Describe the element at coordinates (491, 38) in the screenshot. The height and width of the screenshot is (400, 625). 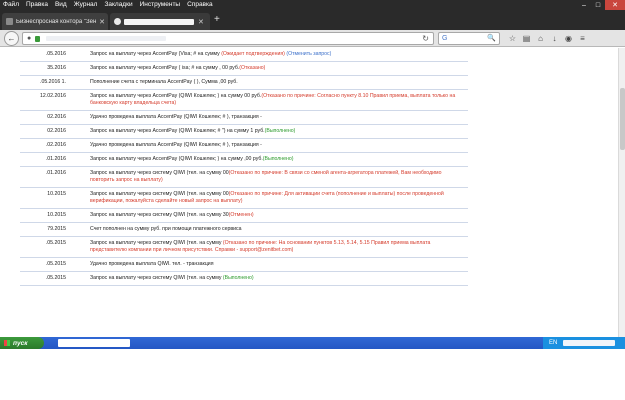
I see `search-icon: 🔍` at that location.